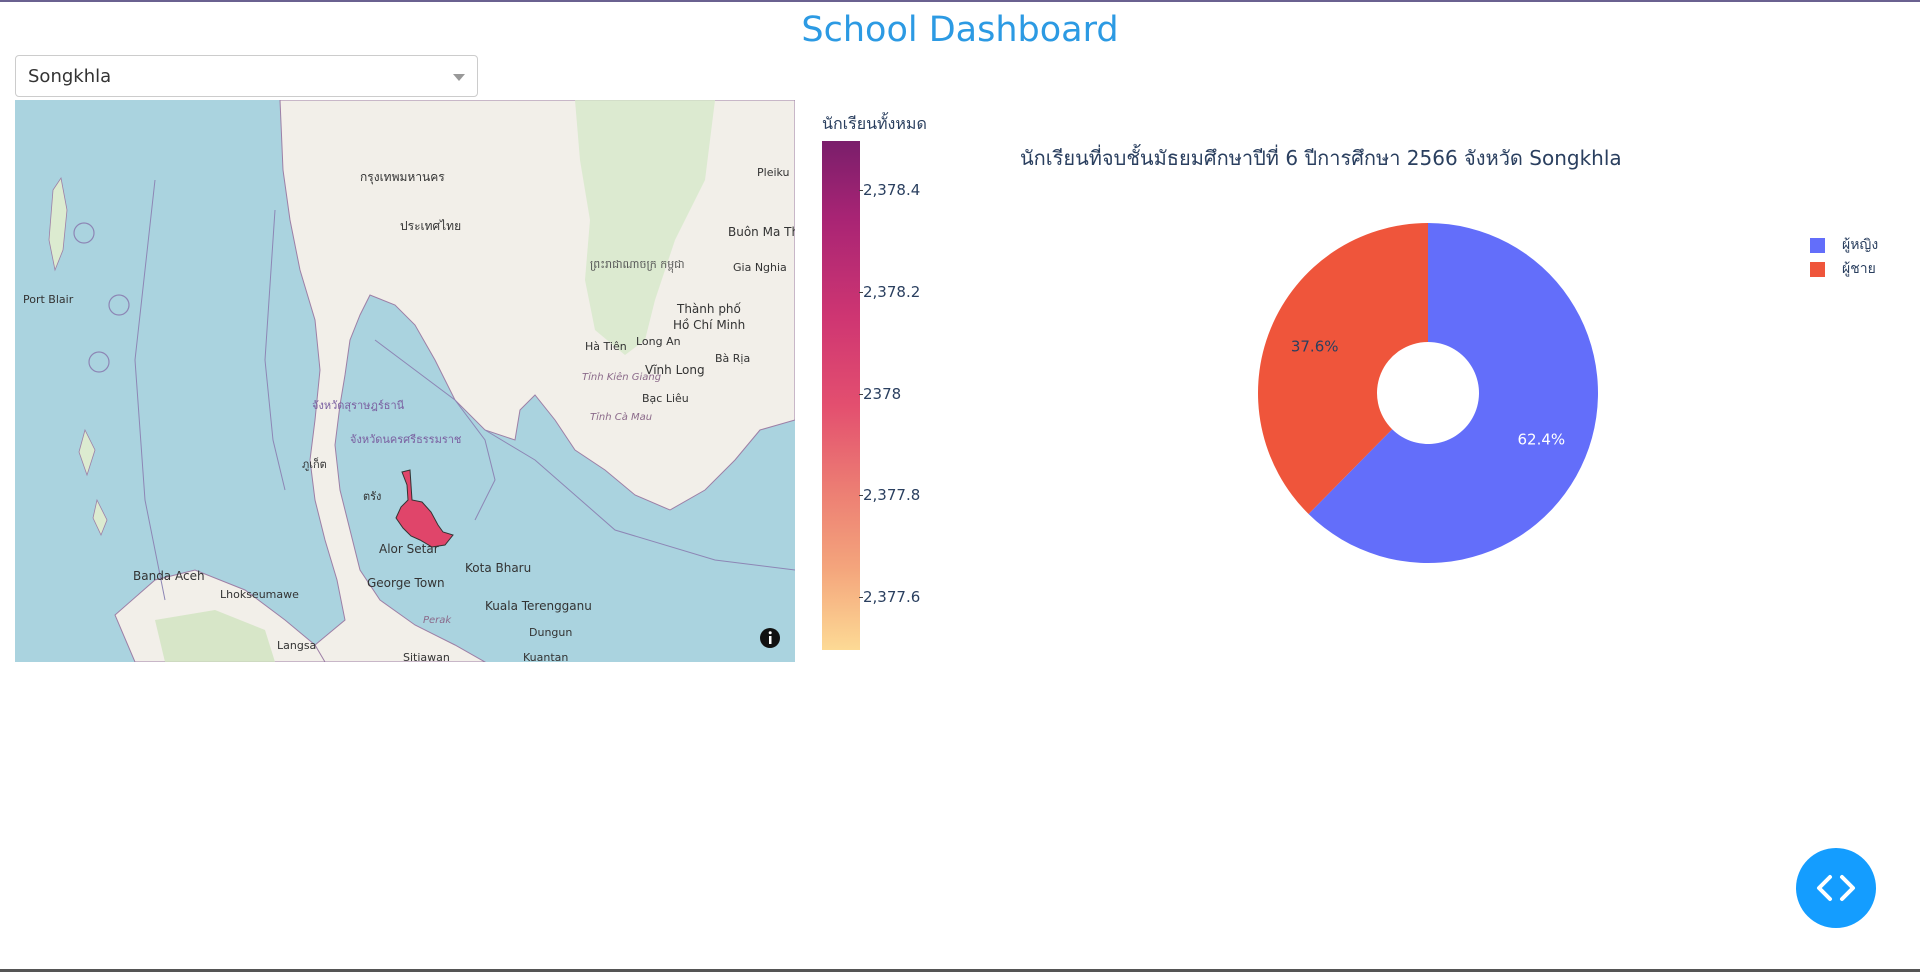  Describe the element at coordinates (760, 267) in the screenshot. I see `map-label-gia-nghia: Gia Nghia` at that location.